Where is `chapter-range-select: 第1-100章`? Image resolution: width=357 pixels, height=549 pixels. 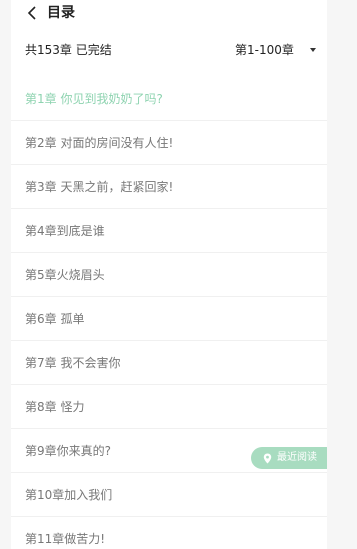
chapter-range-select: 第1-100章 is located at coordinates (275, 50).